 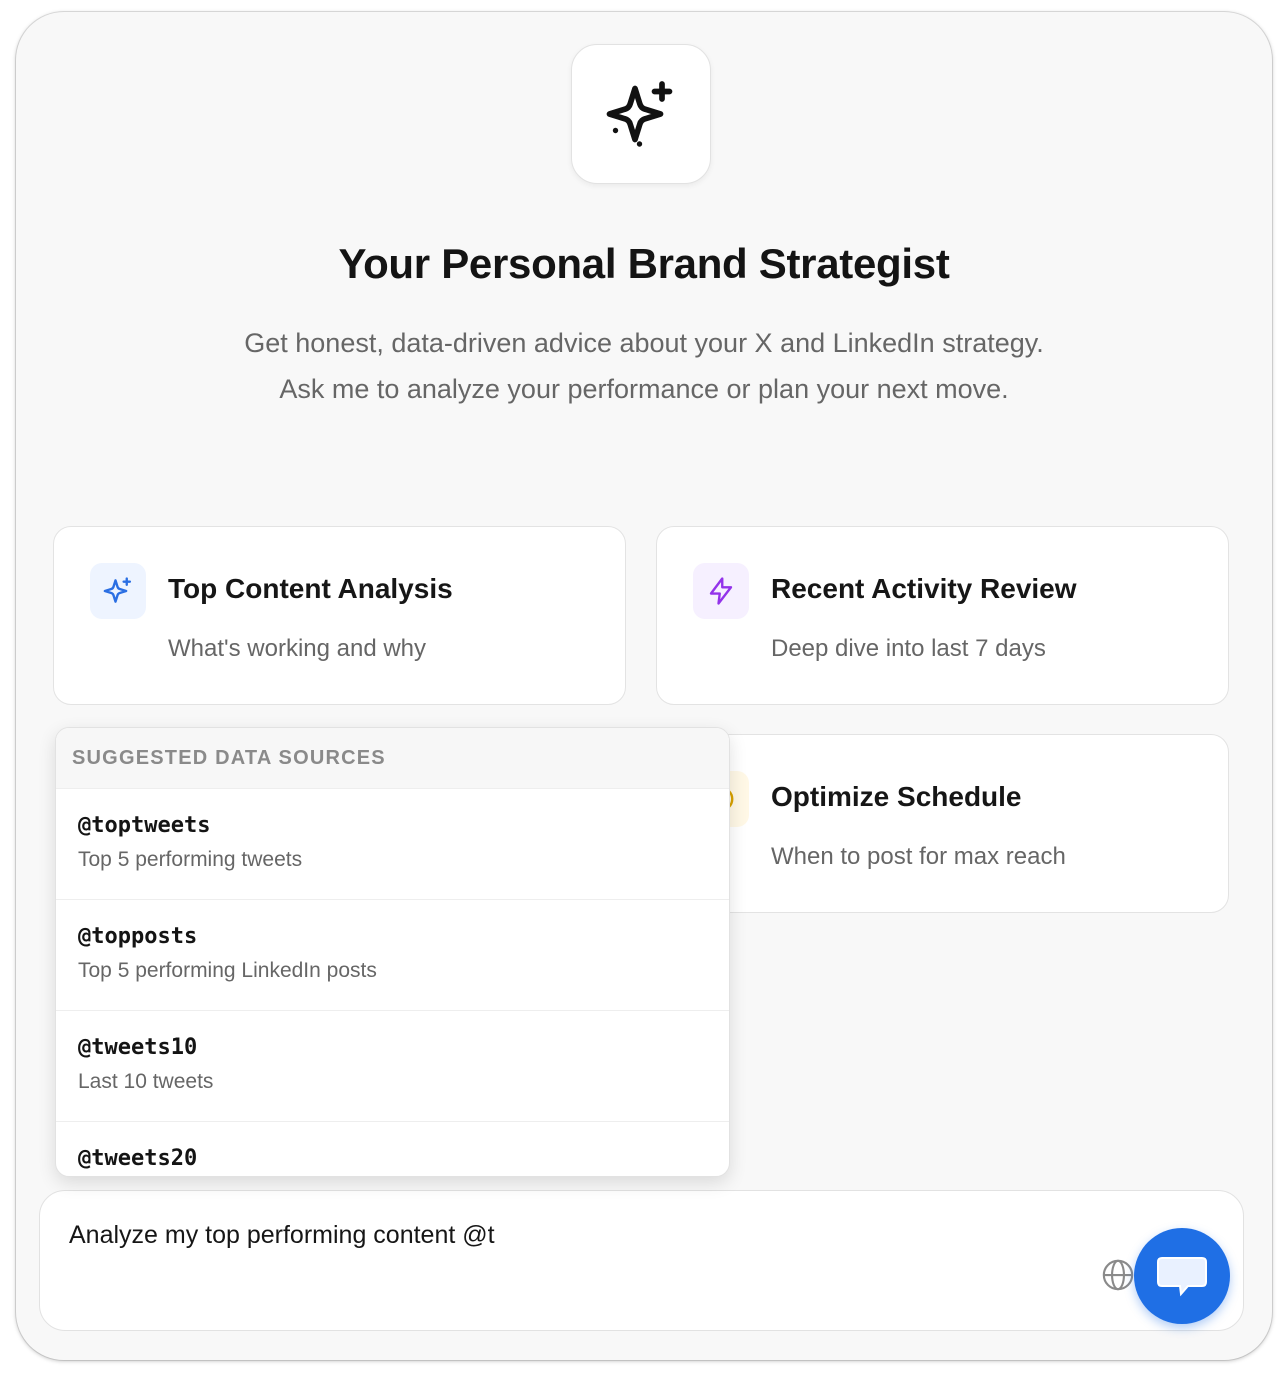 What do you see at coordinates (146, 1081) in the screenshot?
I see `suggestion-description: Last 10 tweets` at bounding box center [146, 1081].